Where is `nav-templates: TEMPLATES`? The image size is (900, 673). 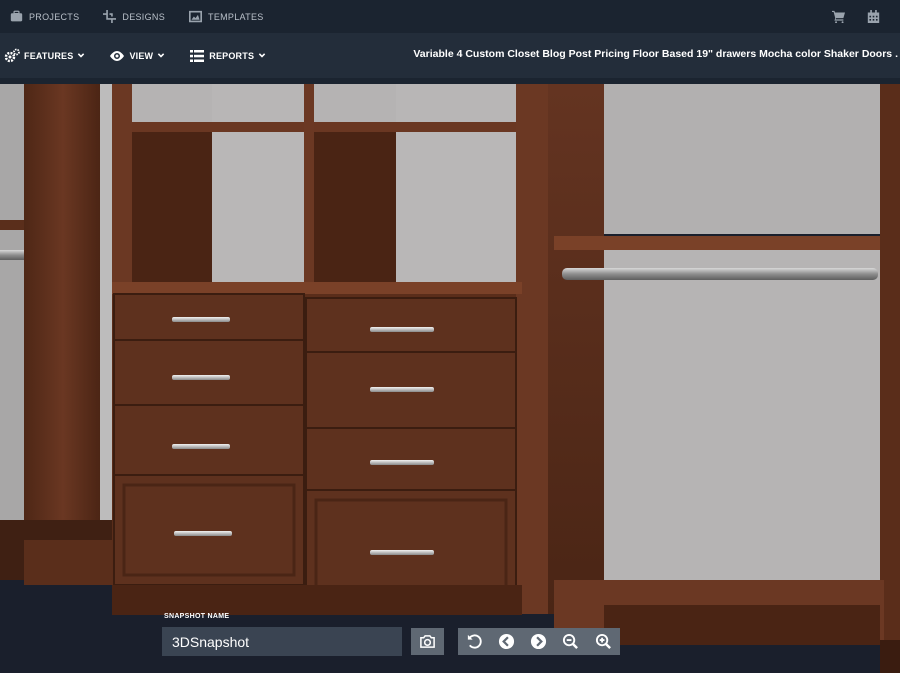
nav-templates: TEMPLATES is located at coordinates (226, 16).